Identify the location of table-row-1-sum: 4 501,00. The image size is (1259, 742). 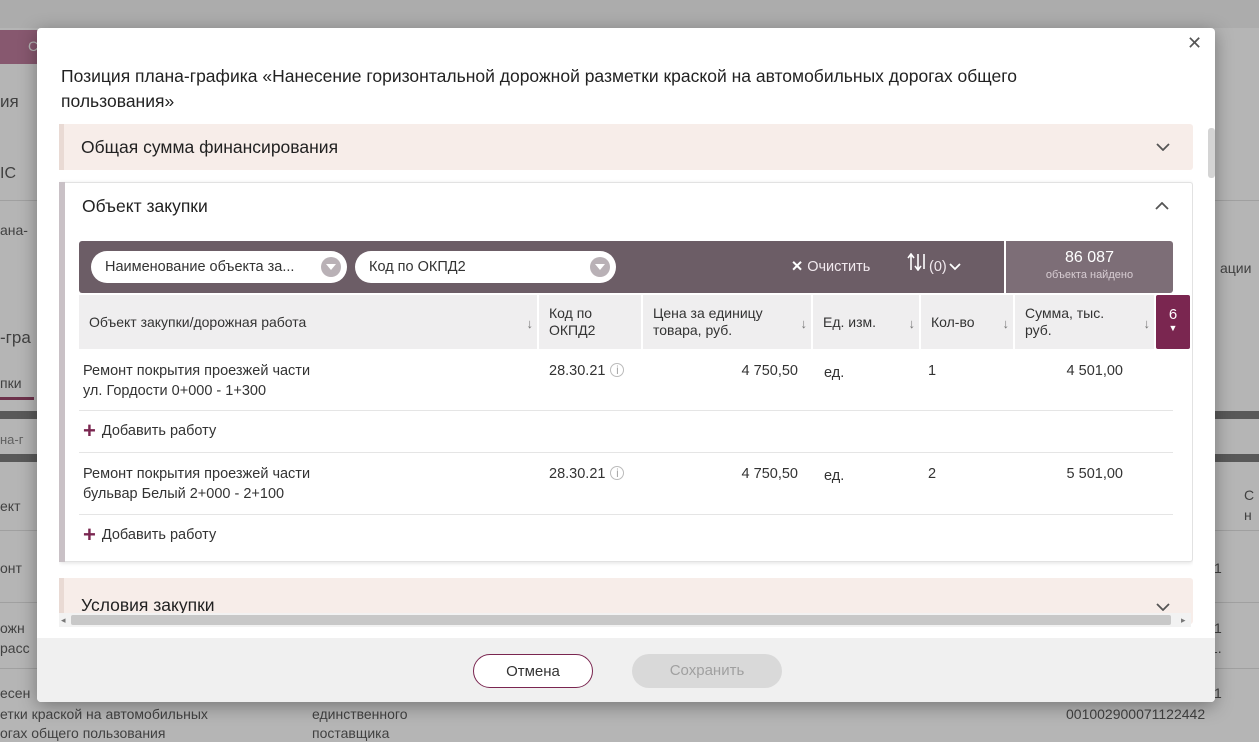
(1094, 371).